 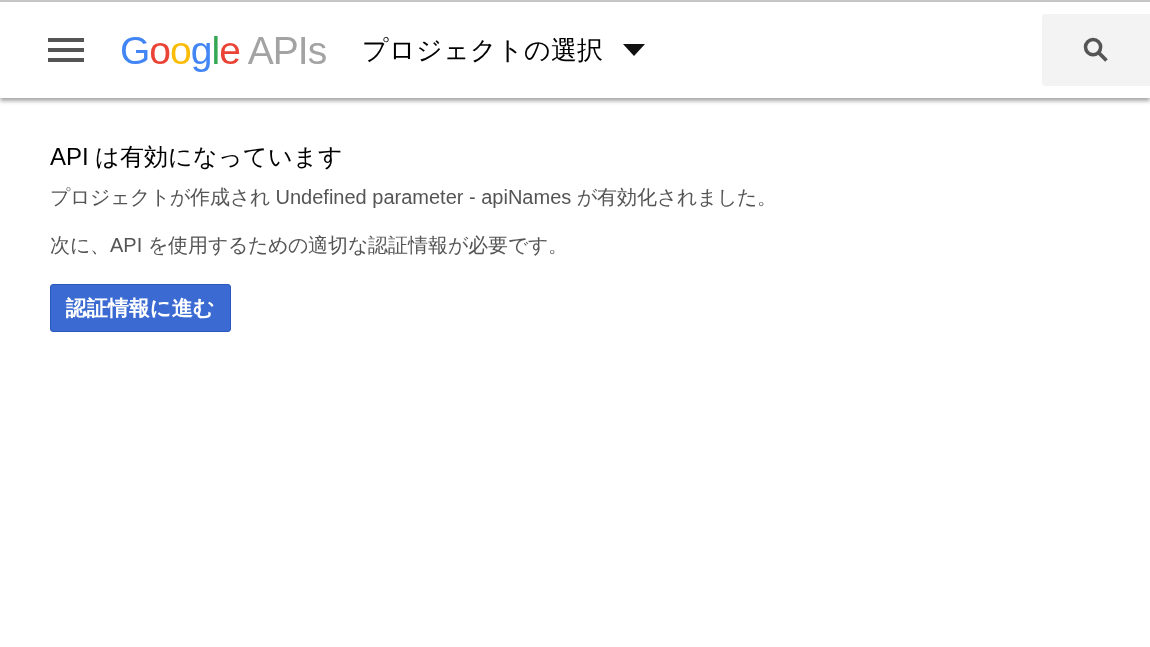 I want to click on body-text: プロジェクトが作成され Undefined parameter - apiNames が有効化されました。, so click(x=413, y=197).